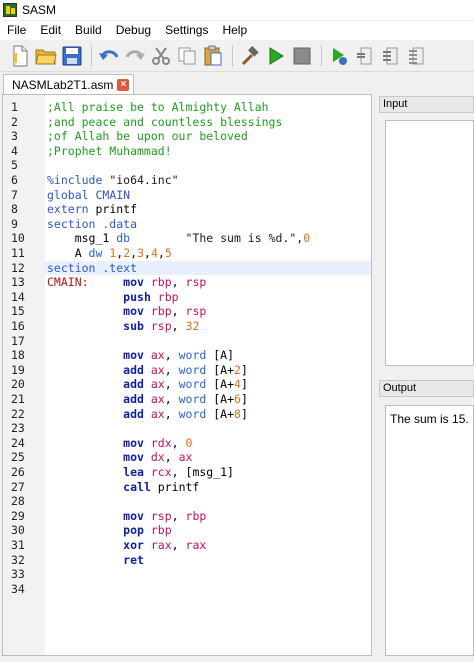  What do you see at coordinates (109, 530) in the screenshot?
I see `code-line: pop rbp` at bounding box center [109, 530].